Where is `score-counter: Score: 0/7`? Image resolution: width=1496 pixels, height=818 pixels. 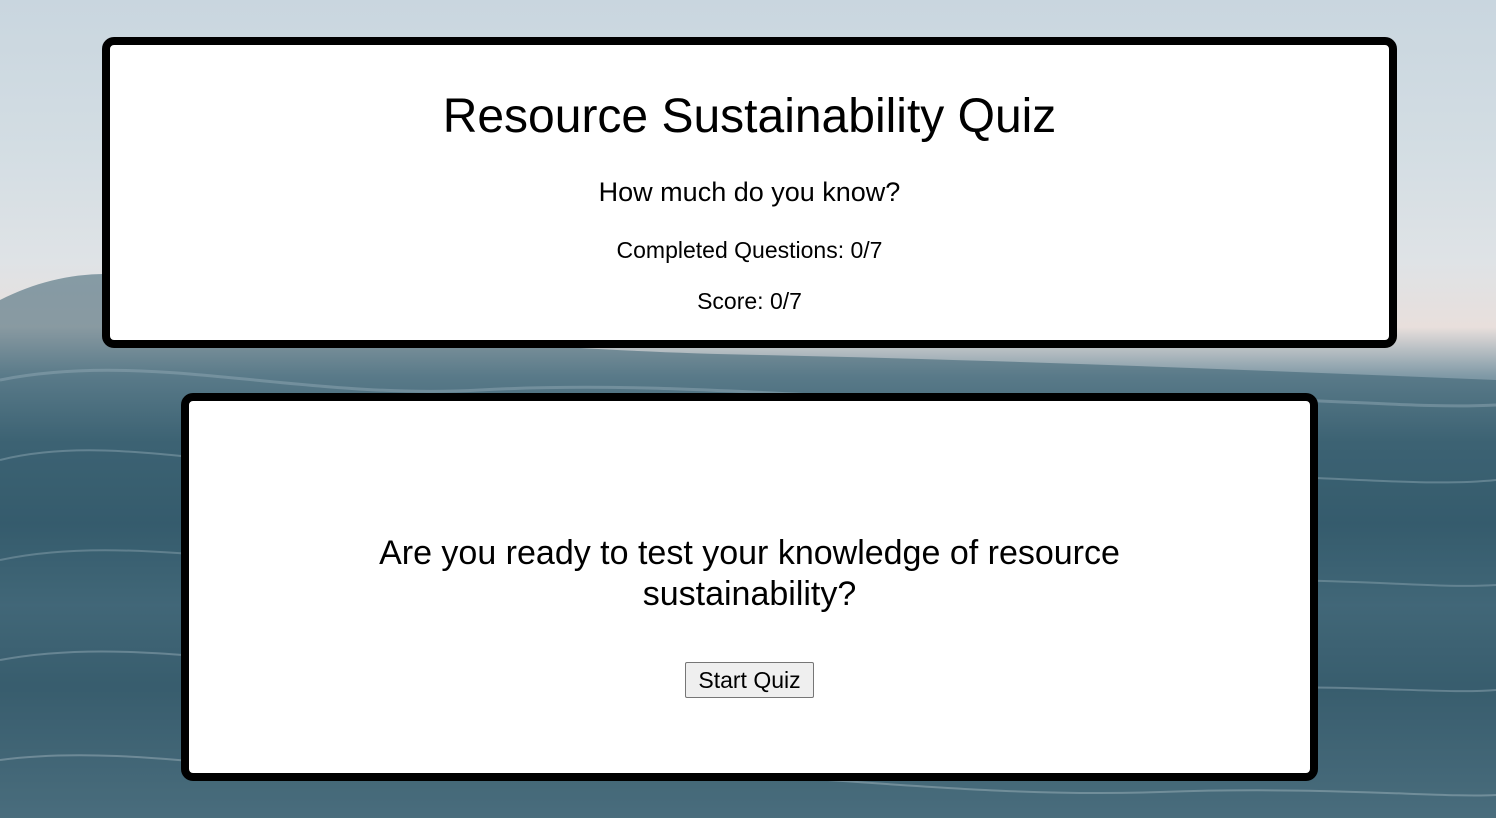
score-counter: Score: 0/7 is located at coordinates (749, 301).